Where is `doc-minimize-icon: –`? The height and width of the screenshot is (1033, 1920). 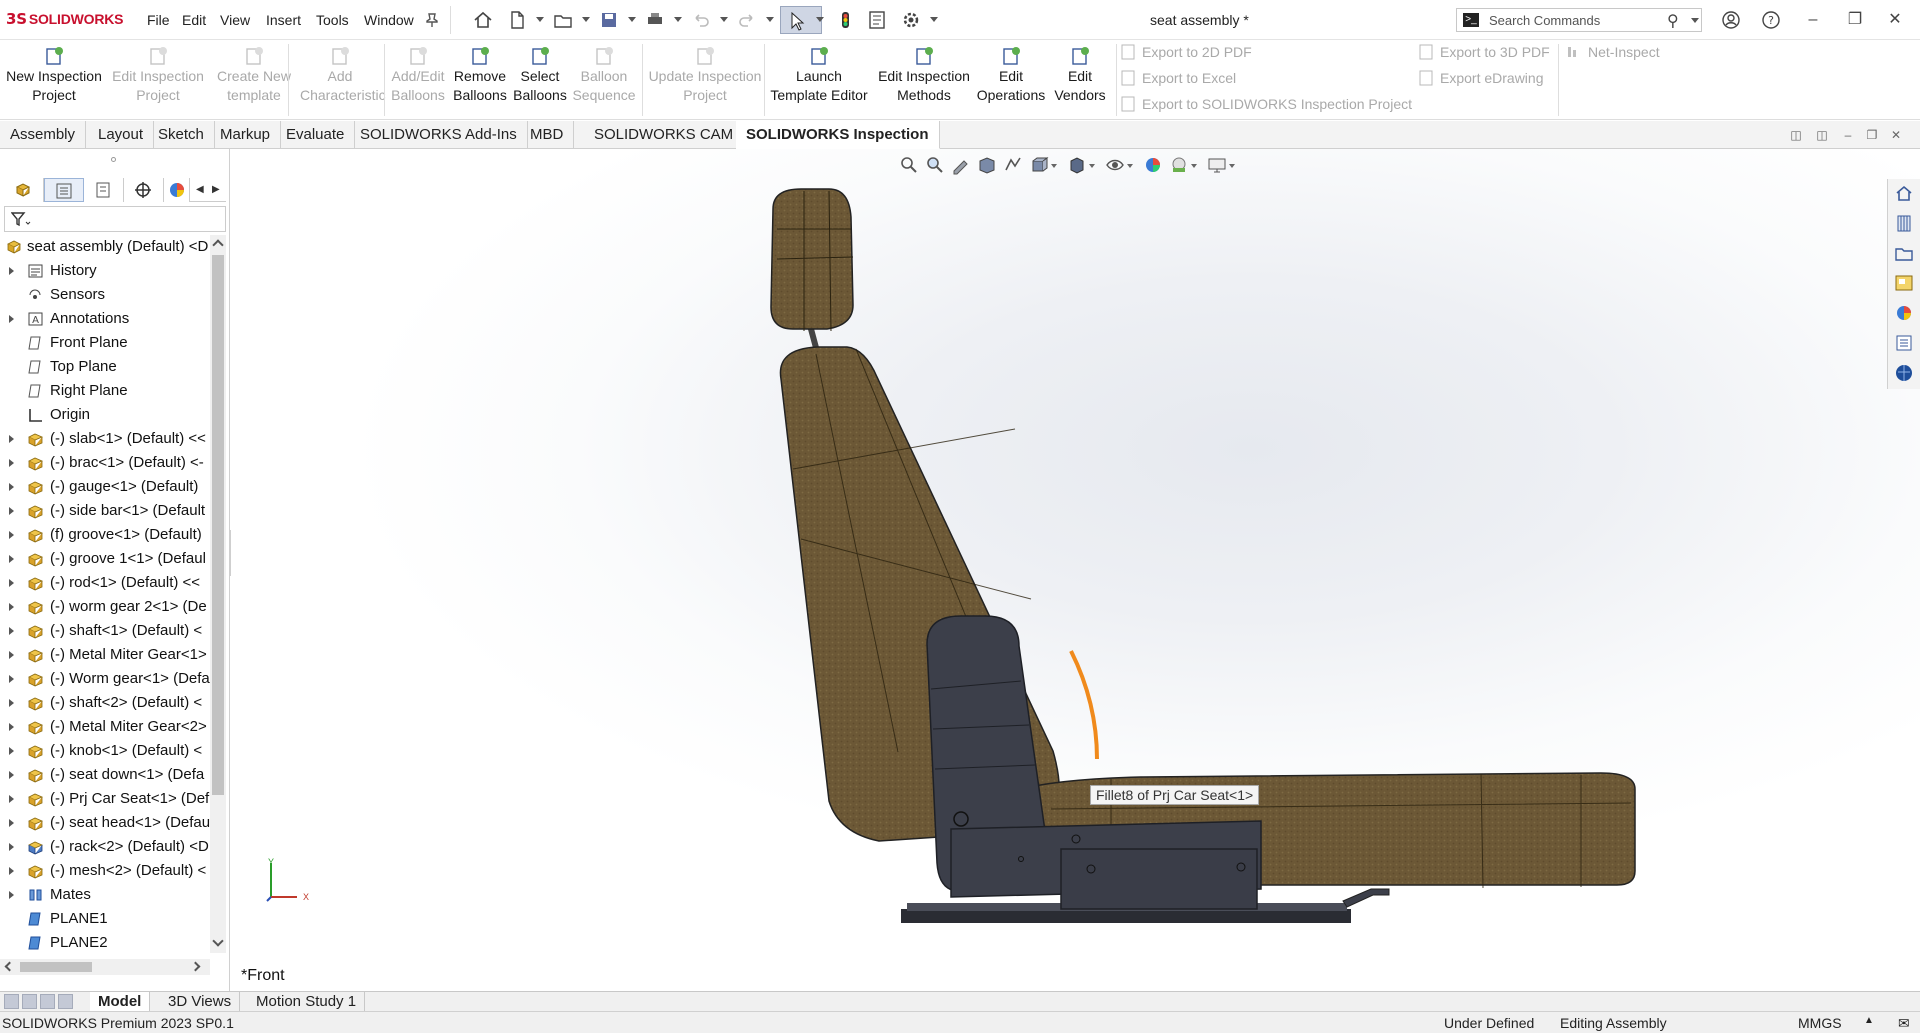
doc-minimize-icon: – is located at coordinates (1848, 135).